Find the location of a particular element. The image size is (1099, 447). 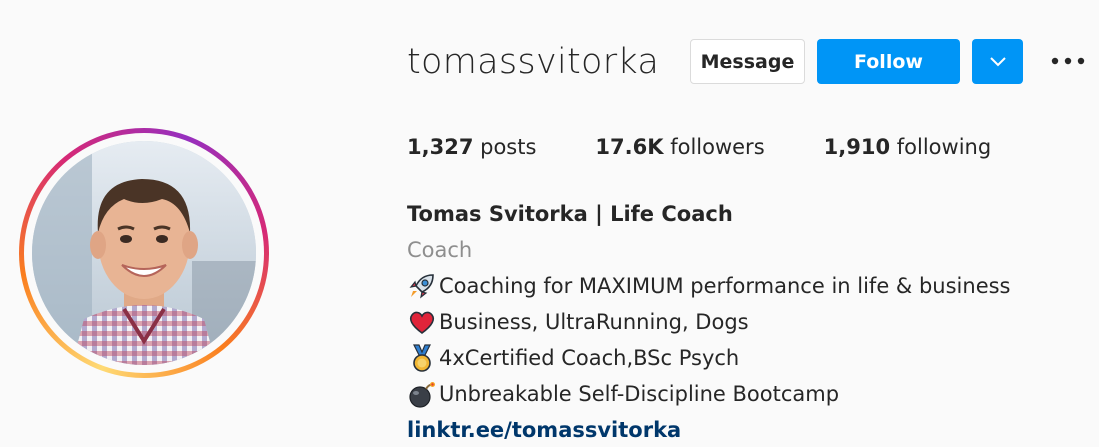

following-stat: 1,910 following is located at coordinates (908, 147).